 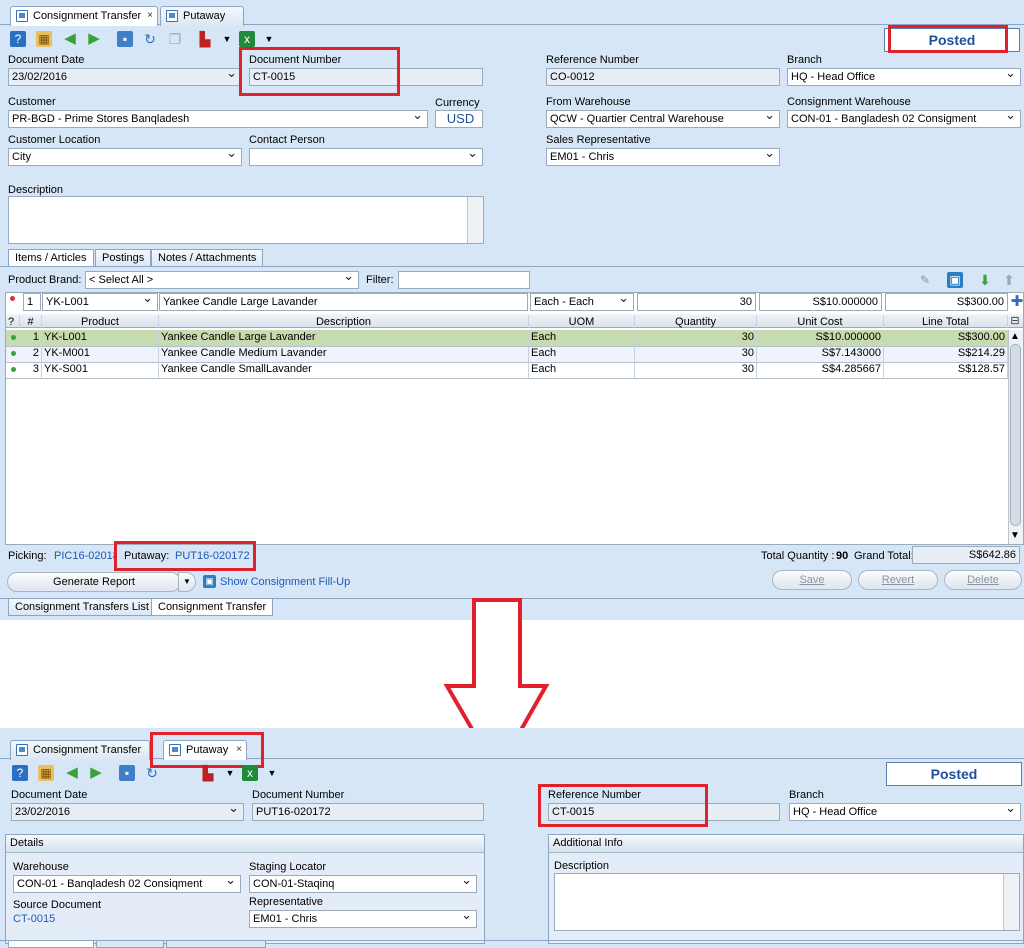 What do you see at coordinates (1009, 280) in the screenshot?
I see `move-up-icon: ⬆` at bounding box center [1009, 280].